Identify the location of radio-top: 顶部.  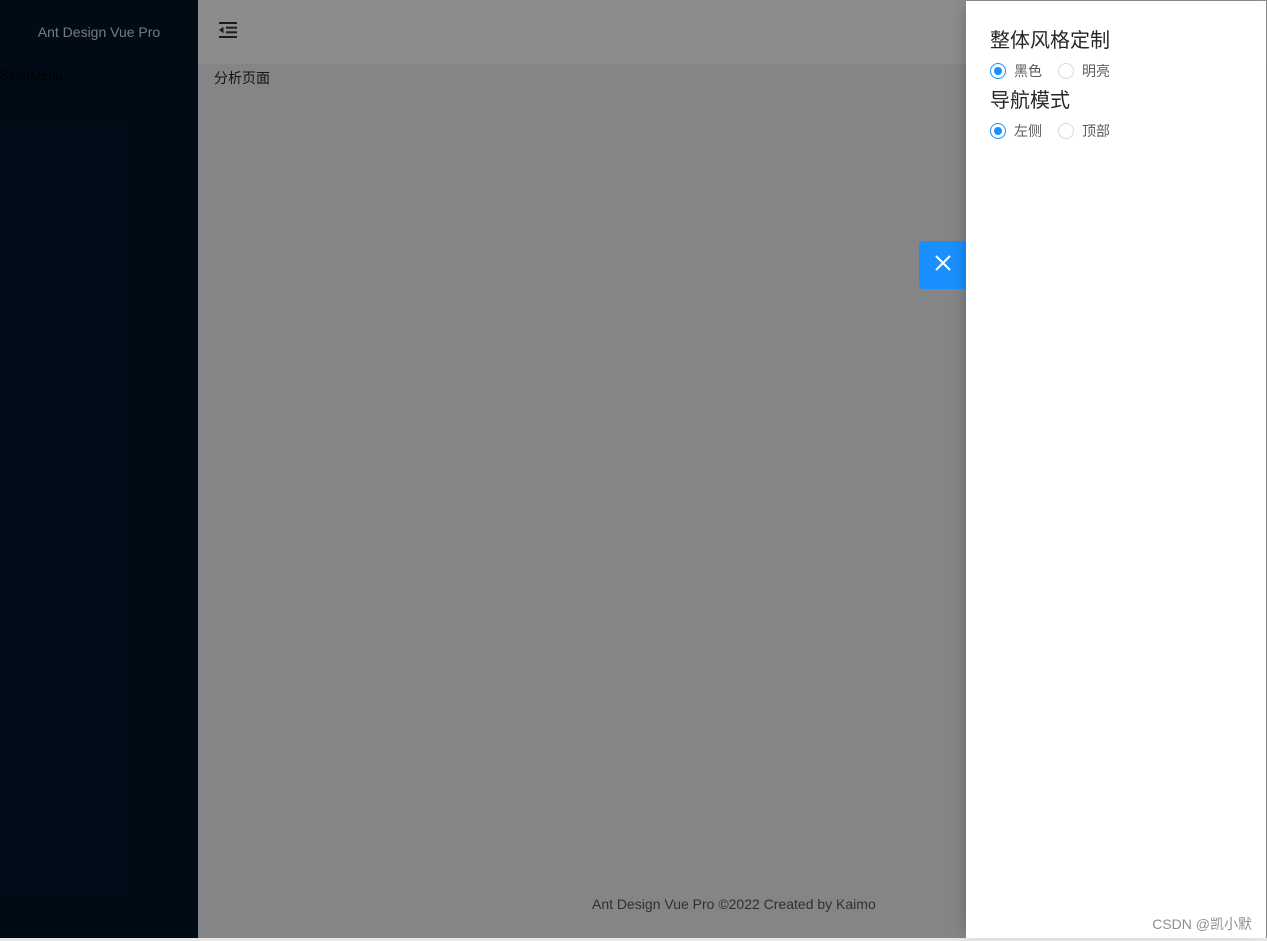
(1084, 131).